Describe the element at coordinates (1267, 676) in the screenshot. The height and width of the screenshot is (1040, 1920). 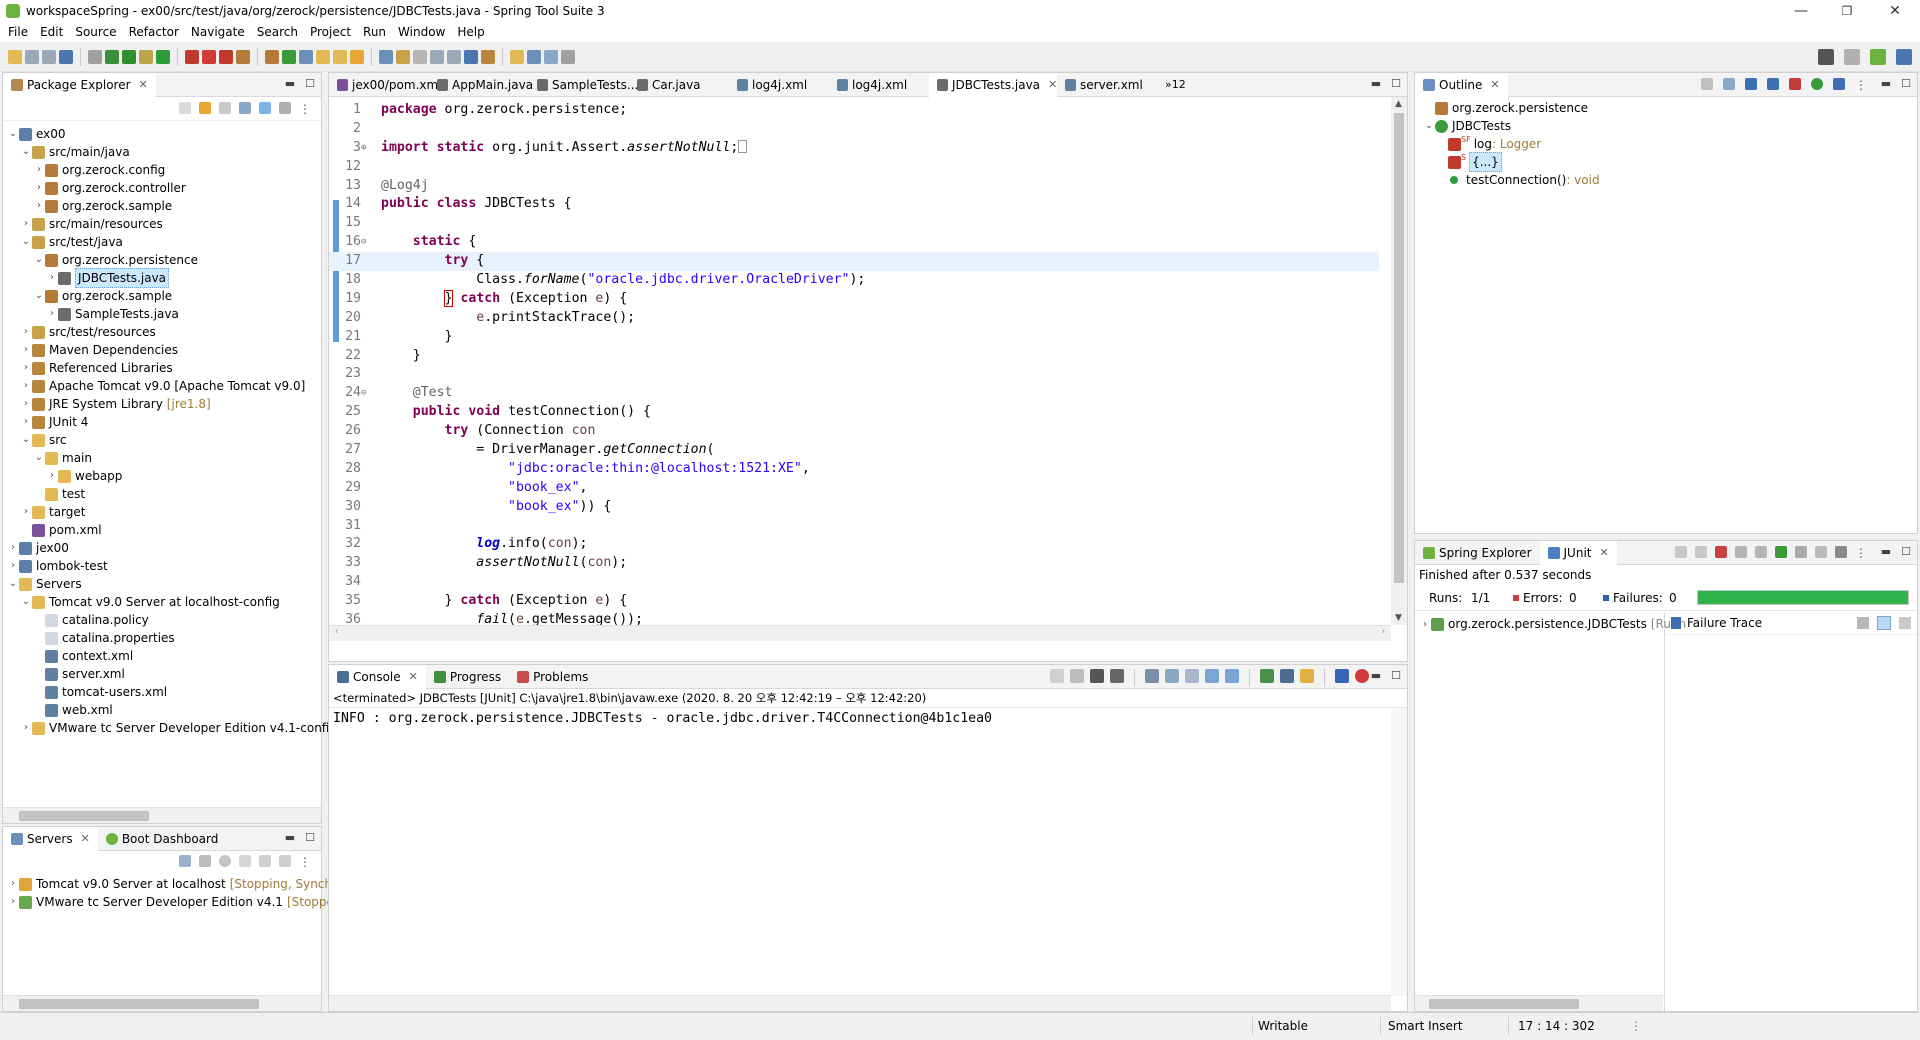
I see `pin-console-icon` at that location.